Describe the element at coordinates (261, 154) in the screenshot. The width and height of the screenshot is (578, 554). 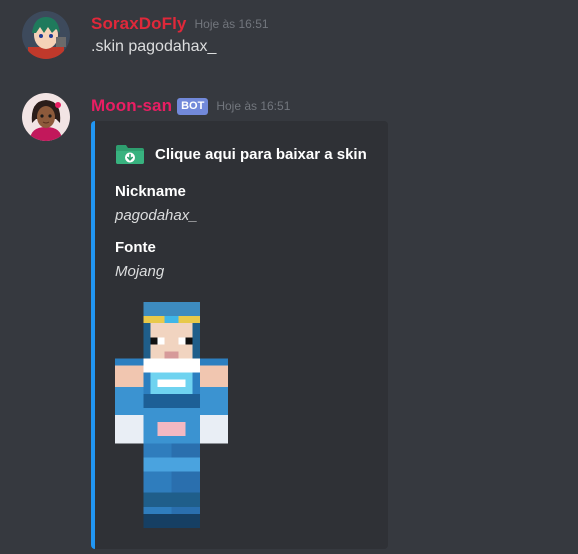
I see `embed-author-link: Clique aqui para baixar a skin` at that location.